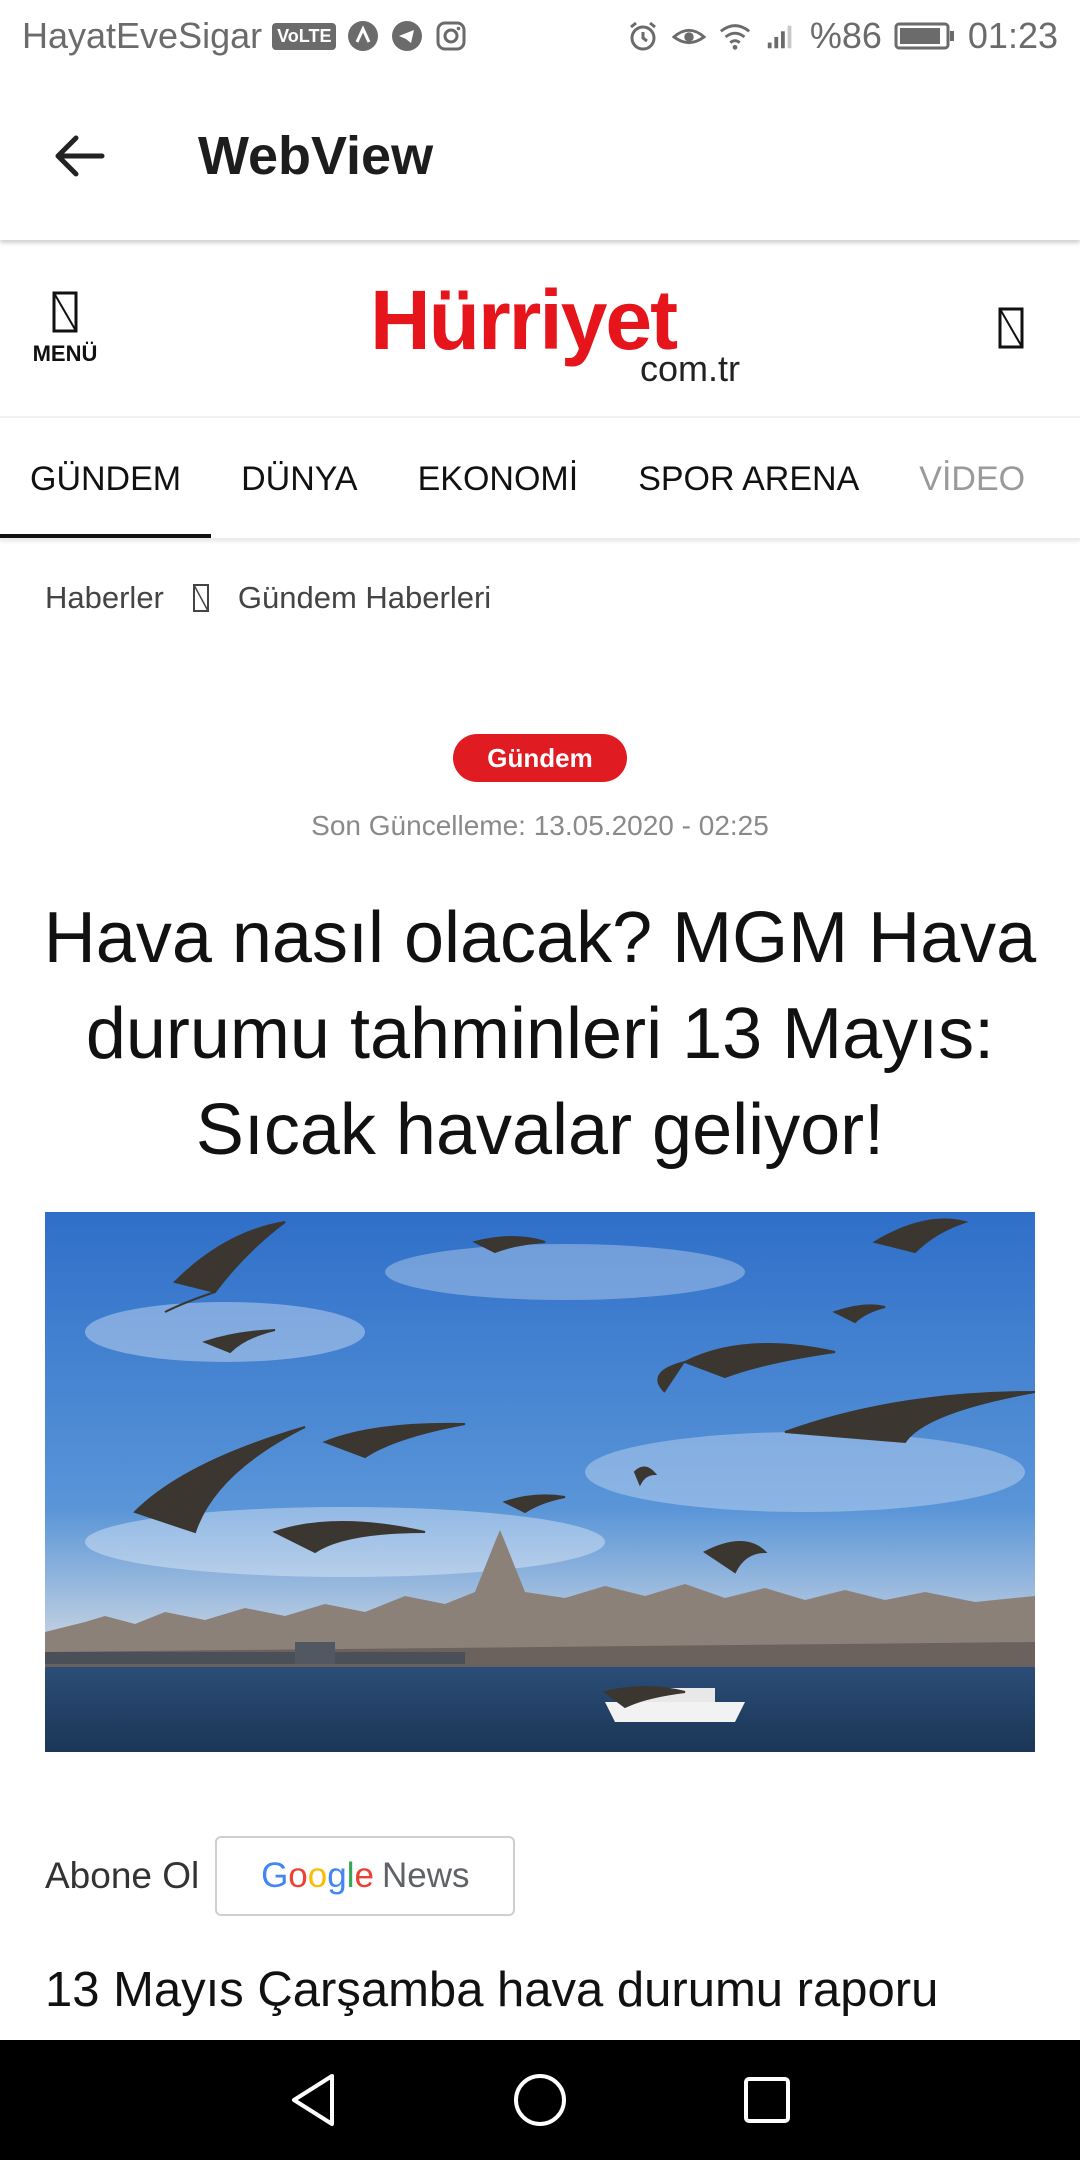  Describe the element at coordinates (781, 36) in the screenshot. I see `signal-icon` at that location.